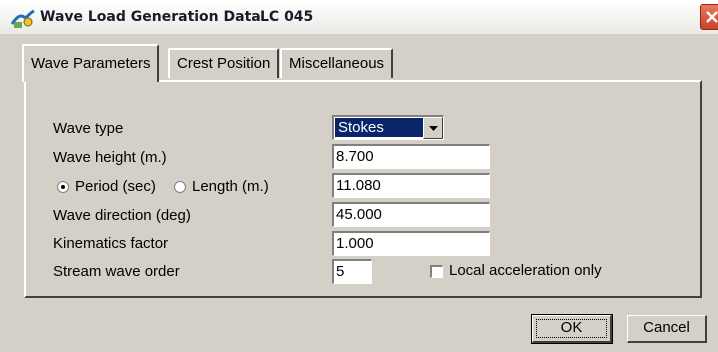  Describe the element at coordinates (116, 271) in the screenshot. I see `stream-wave-order-label: Stream wave order` at that location.